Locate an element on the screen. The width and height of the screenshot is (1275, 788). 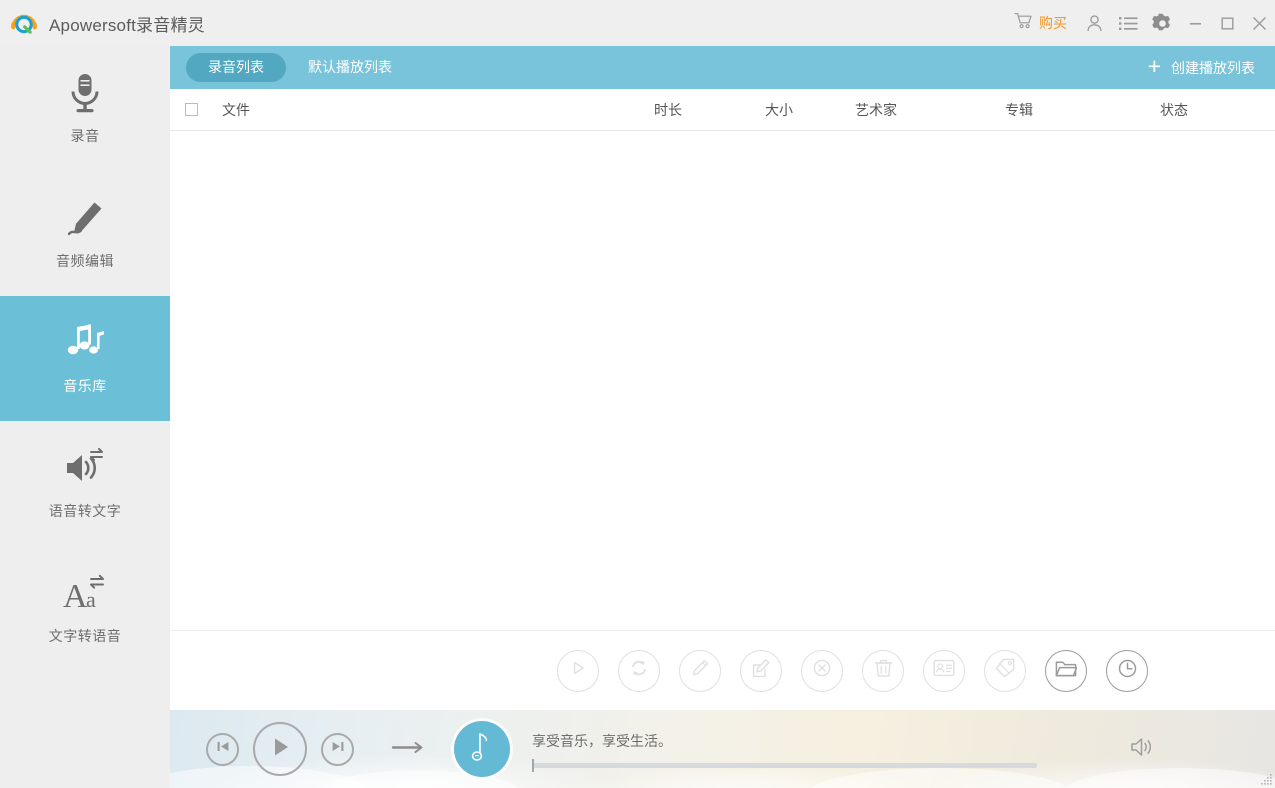
sidebar-item-record: 录音 is located at coordinates (85, 108).